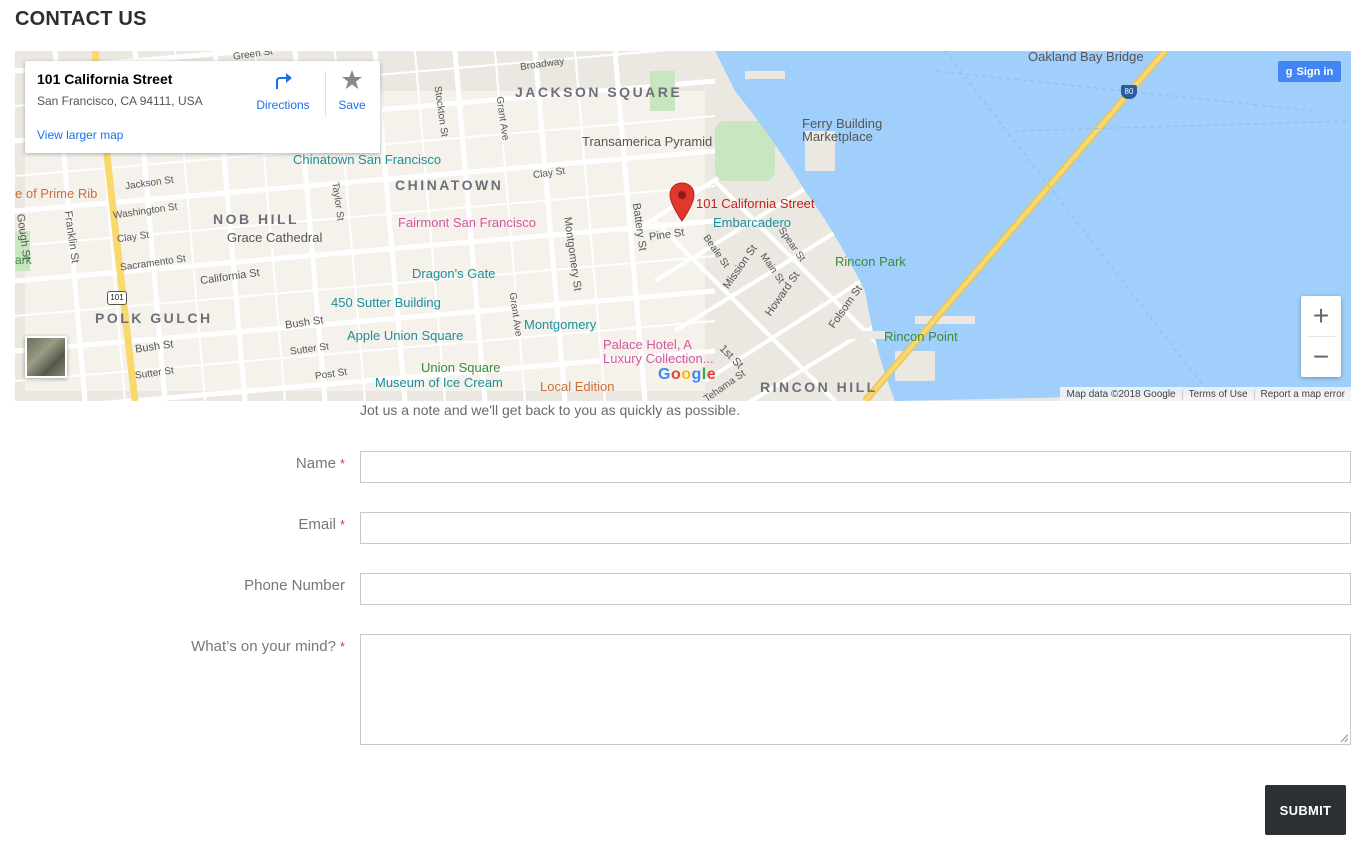  What do you see at coordinates (317, 524) in the screenshot?
I see `email-label-text: Email` at bounding box center [317, 524].